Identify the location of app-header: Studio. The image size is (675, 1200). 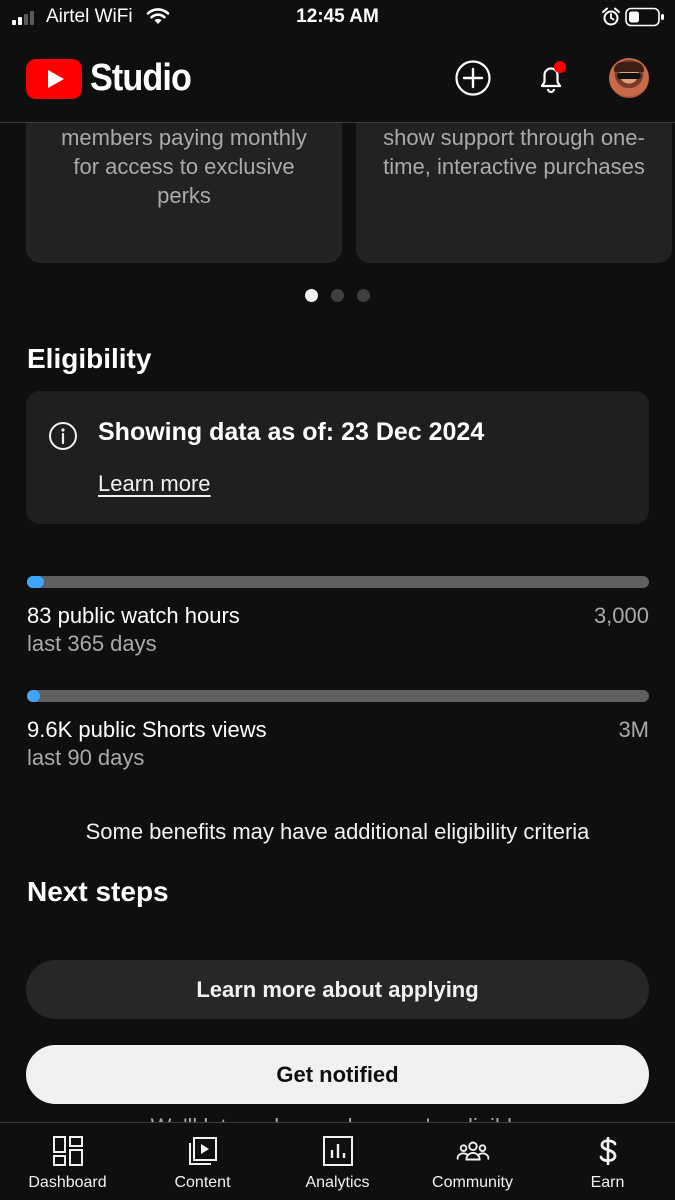
(337, 80).